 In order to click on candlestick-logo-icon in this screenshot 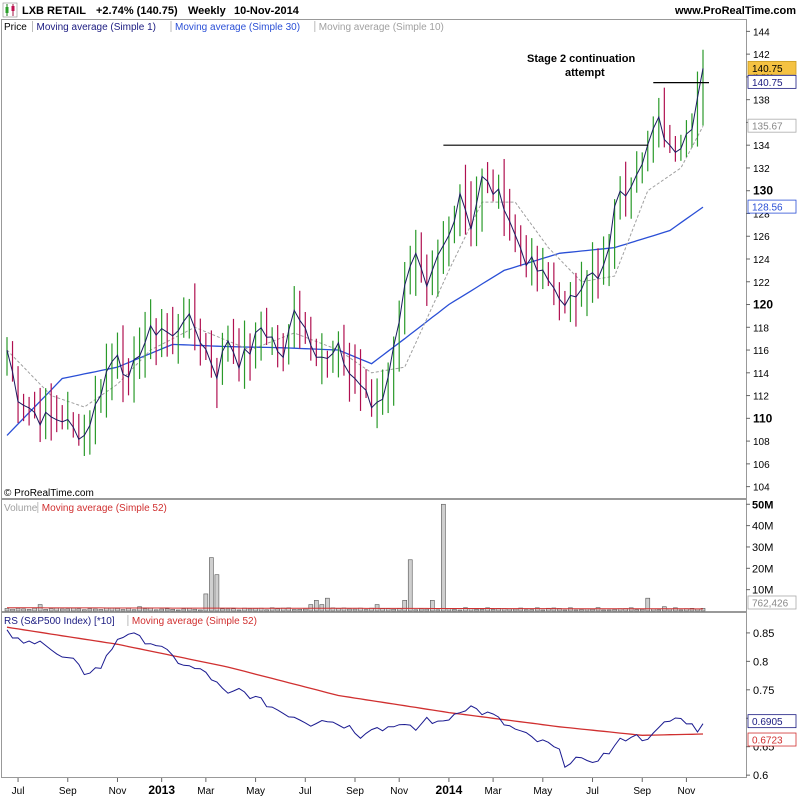, I will do `click(10, 10)`.